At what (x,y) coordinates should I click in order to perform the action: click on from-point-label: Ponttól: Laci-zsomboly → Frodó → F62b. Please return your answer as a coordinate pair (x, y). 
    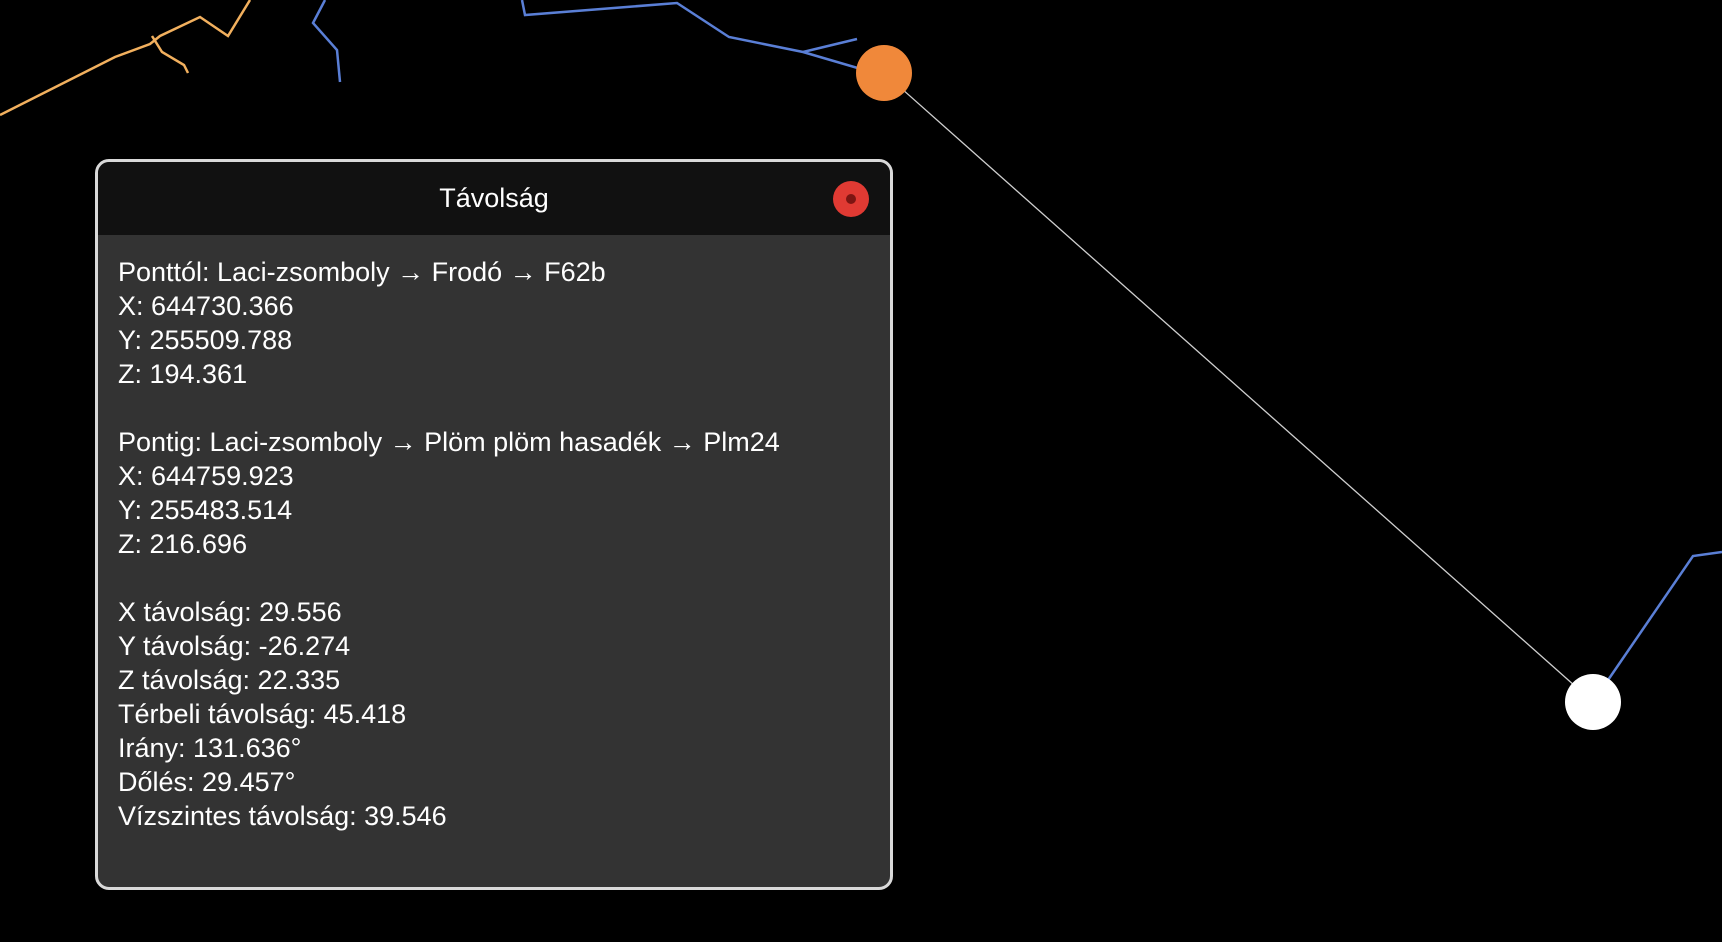
    Looking at the image, I should click on (362, 272).